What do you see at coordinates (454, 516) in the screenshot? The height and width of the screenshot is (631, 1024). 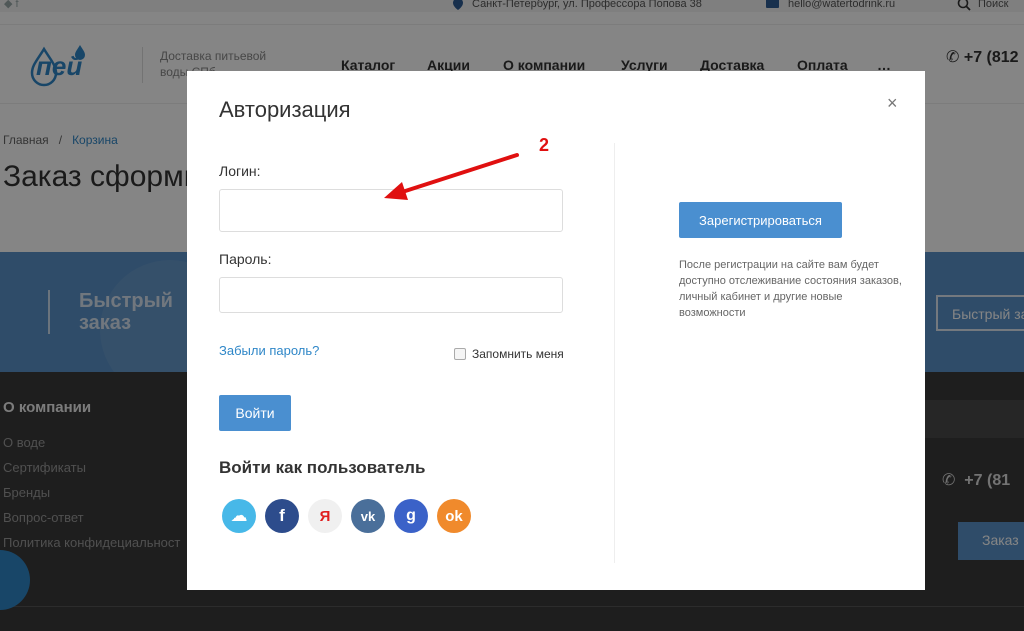 I see `odnoklassniki-icon: ok` at bounding box center [454, 516].